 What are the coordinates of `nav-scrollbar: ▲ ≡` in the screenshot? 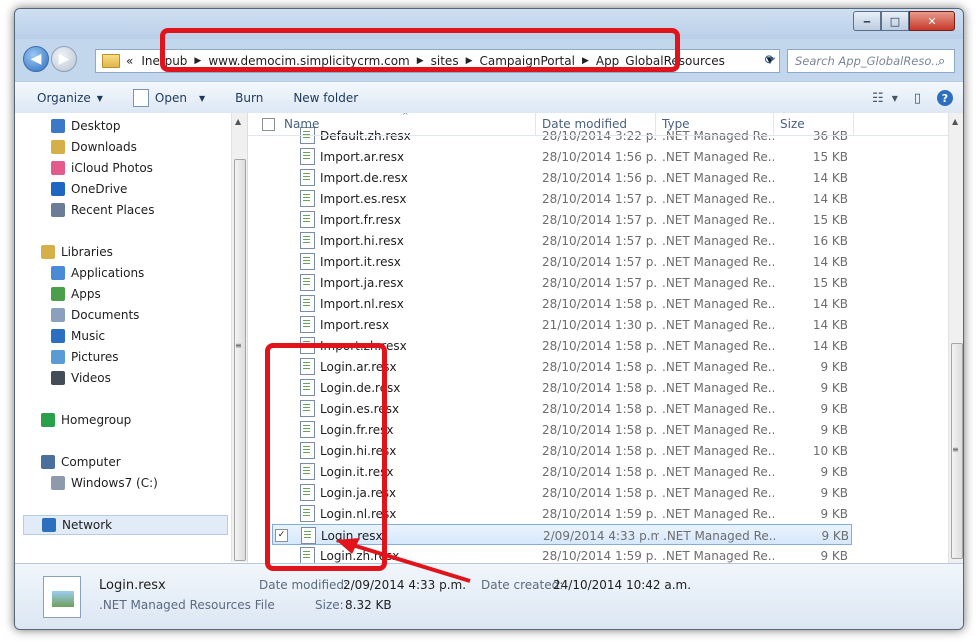 It's located at (239, 337).